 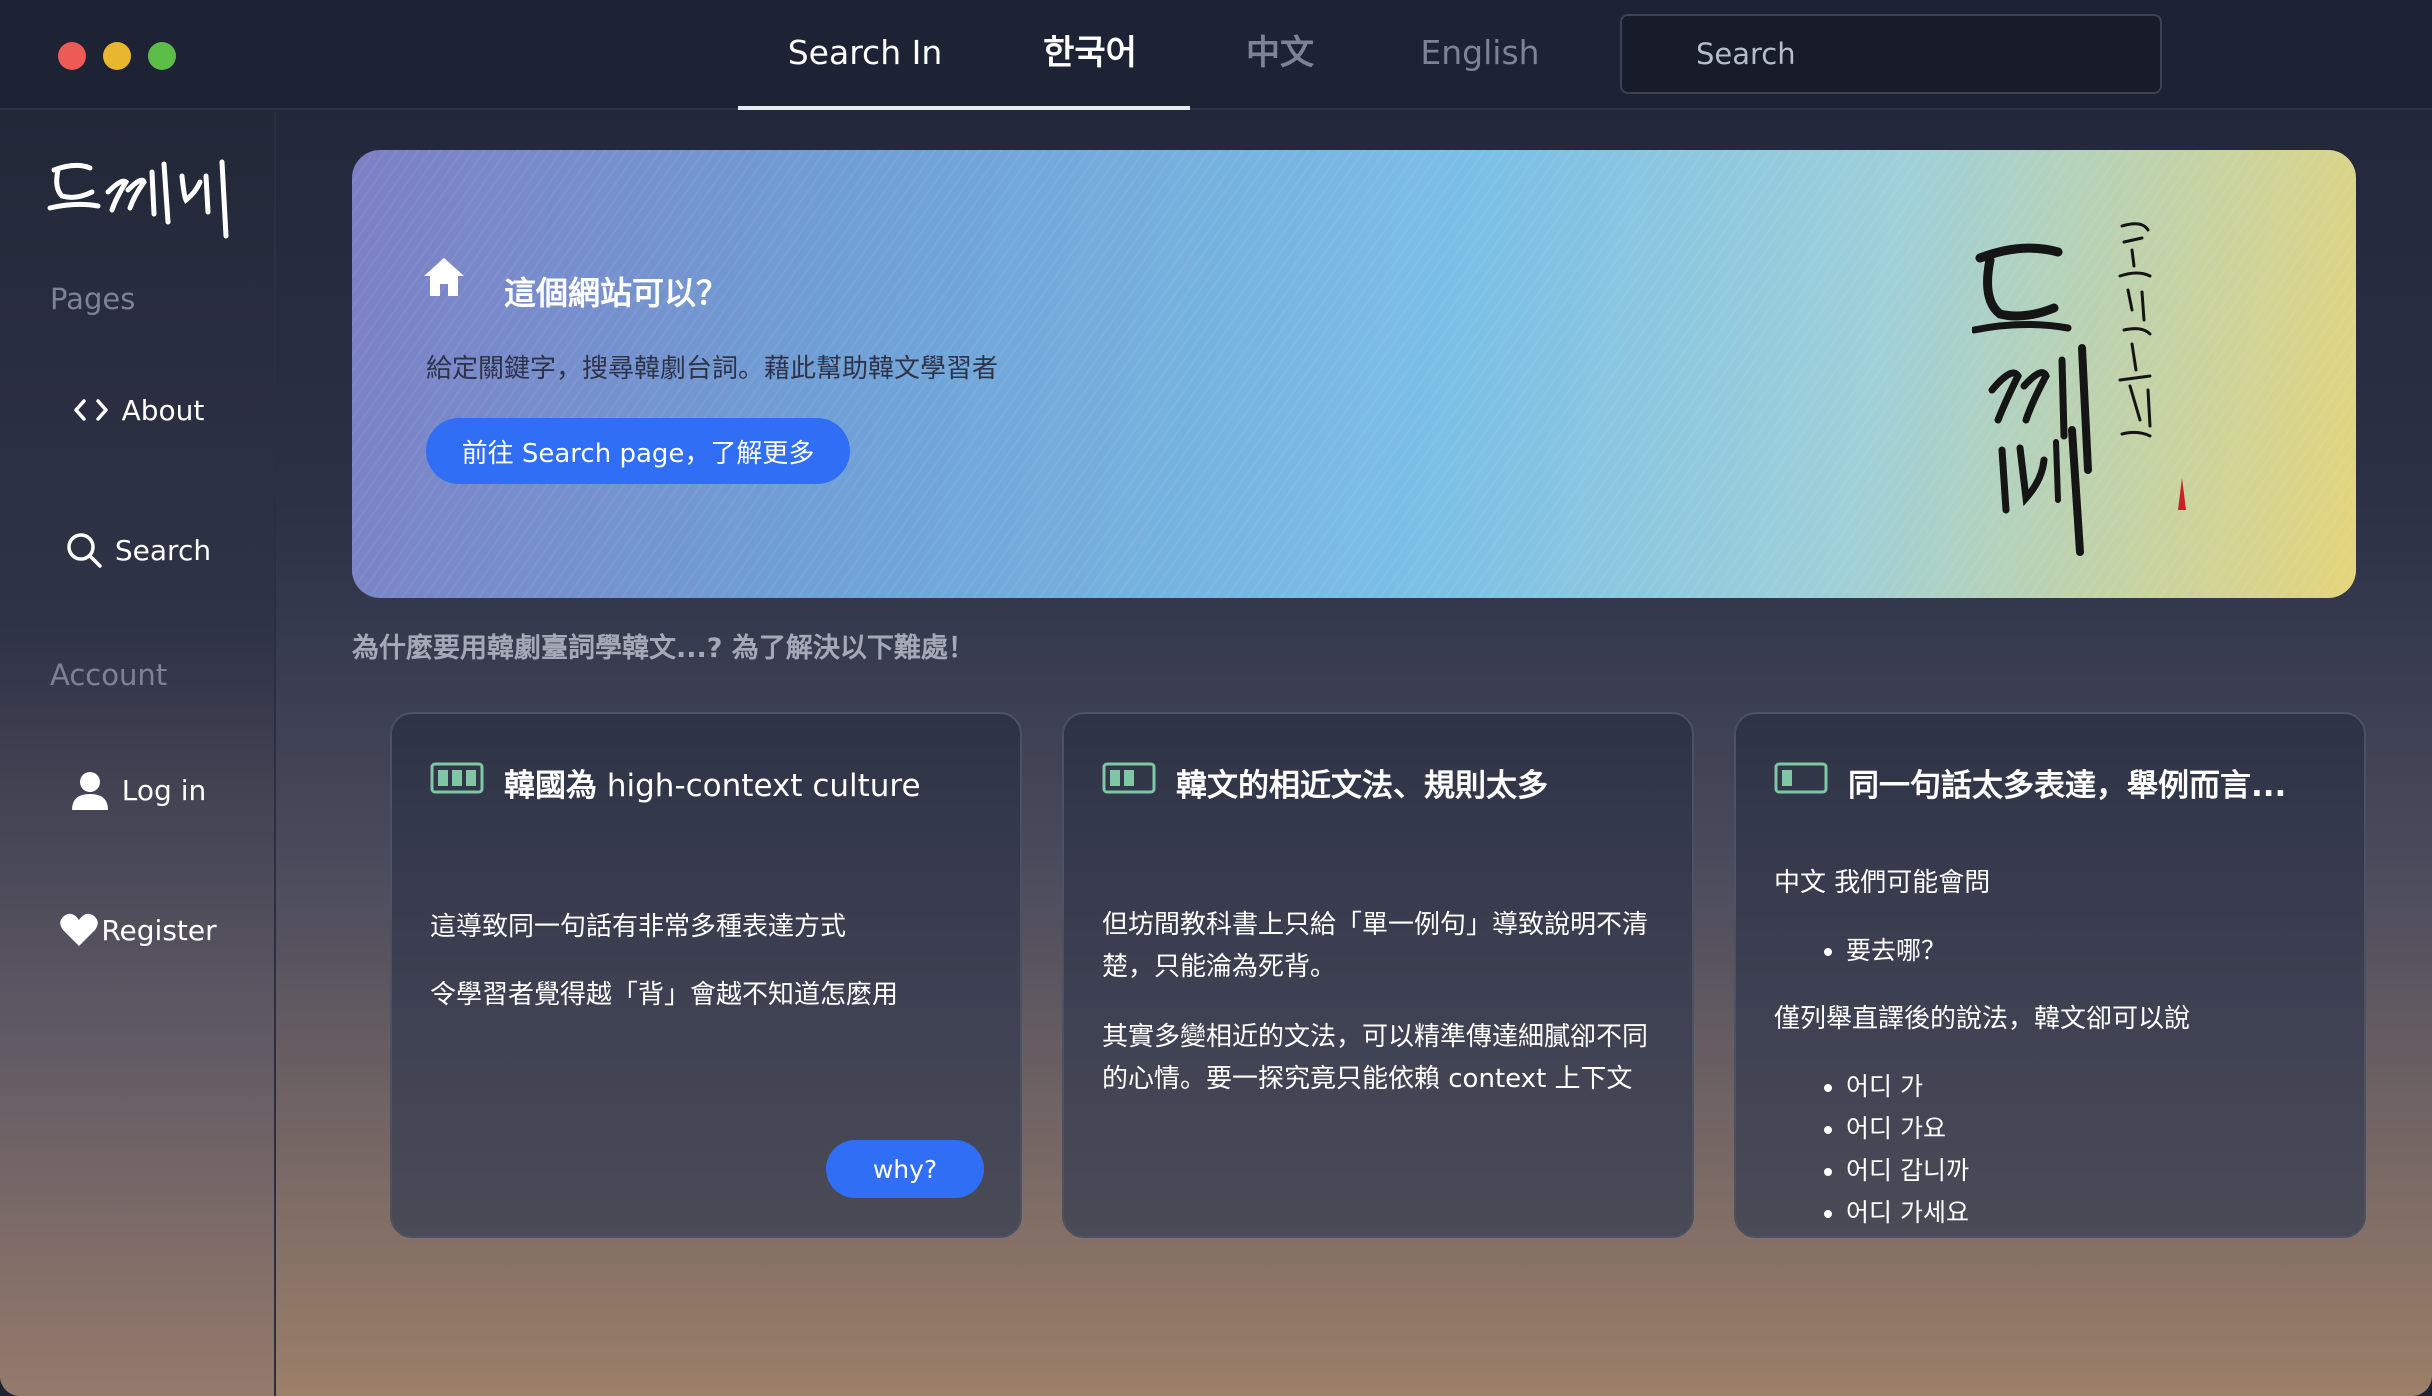 I want to click on user-icon, so click(x=89, y=791).